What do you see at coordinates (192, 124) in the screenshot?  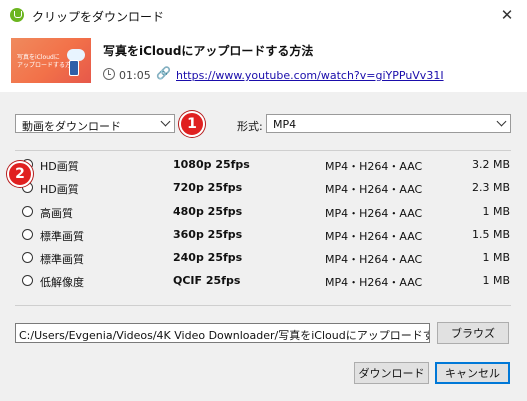 I see `step-badge-1: 1` at bounding box center [192, 124].